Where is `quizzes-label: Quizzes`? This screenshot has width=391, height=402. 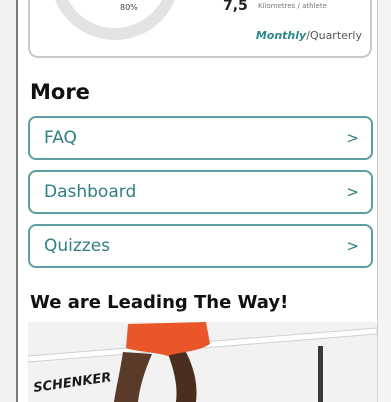 quizzes-label: Quizzes is located at coordinates (77, 246).